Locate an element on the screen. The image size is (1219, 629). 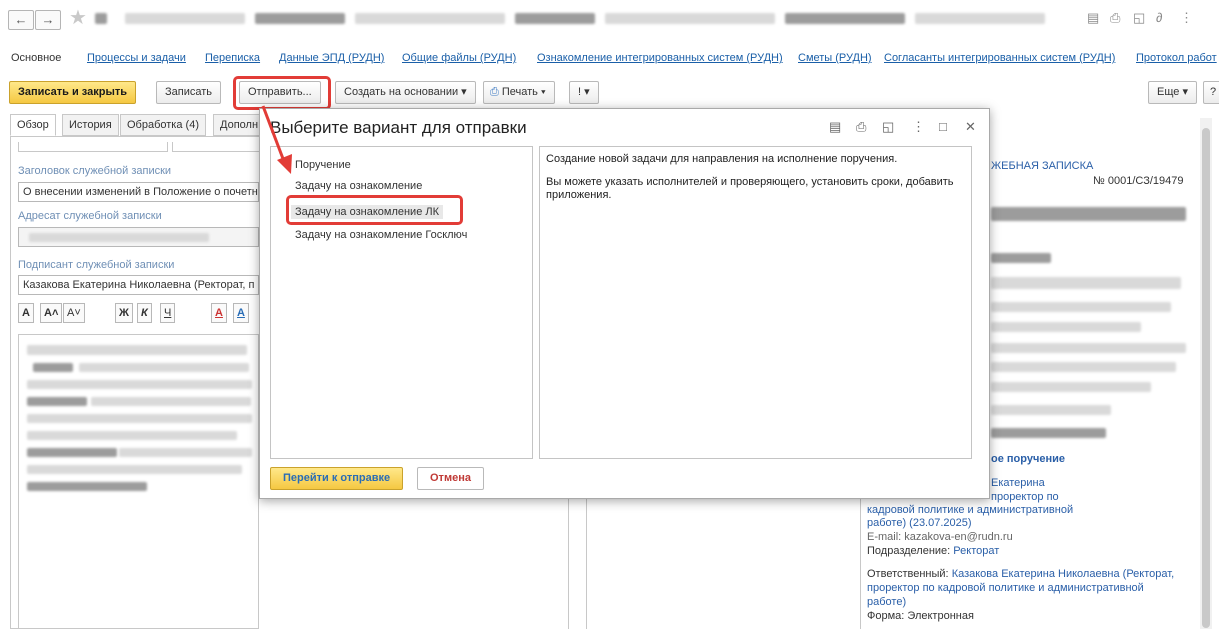
save-button: Записать is located at coordinates (189, 92).